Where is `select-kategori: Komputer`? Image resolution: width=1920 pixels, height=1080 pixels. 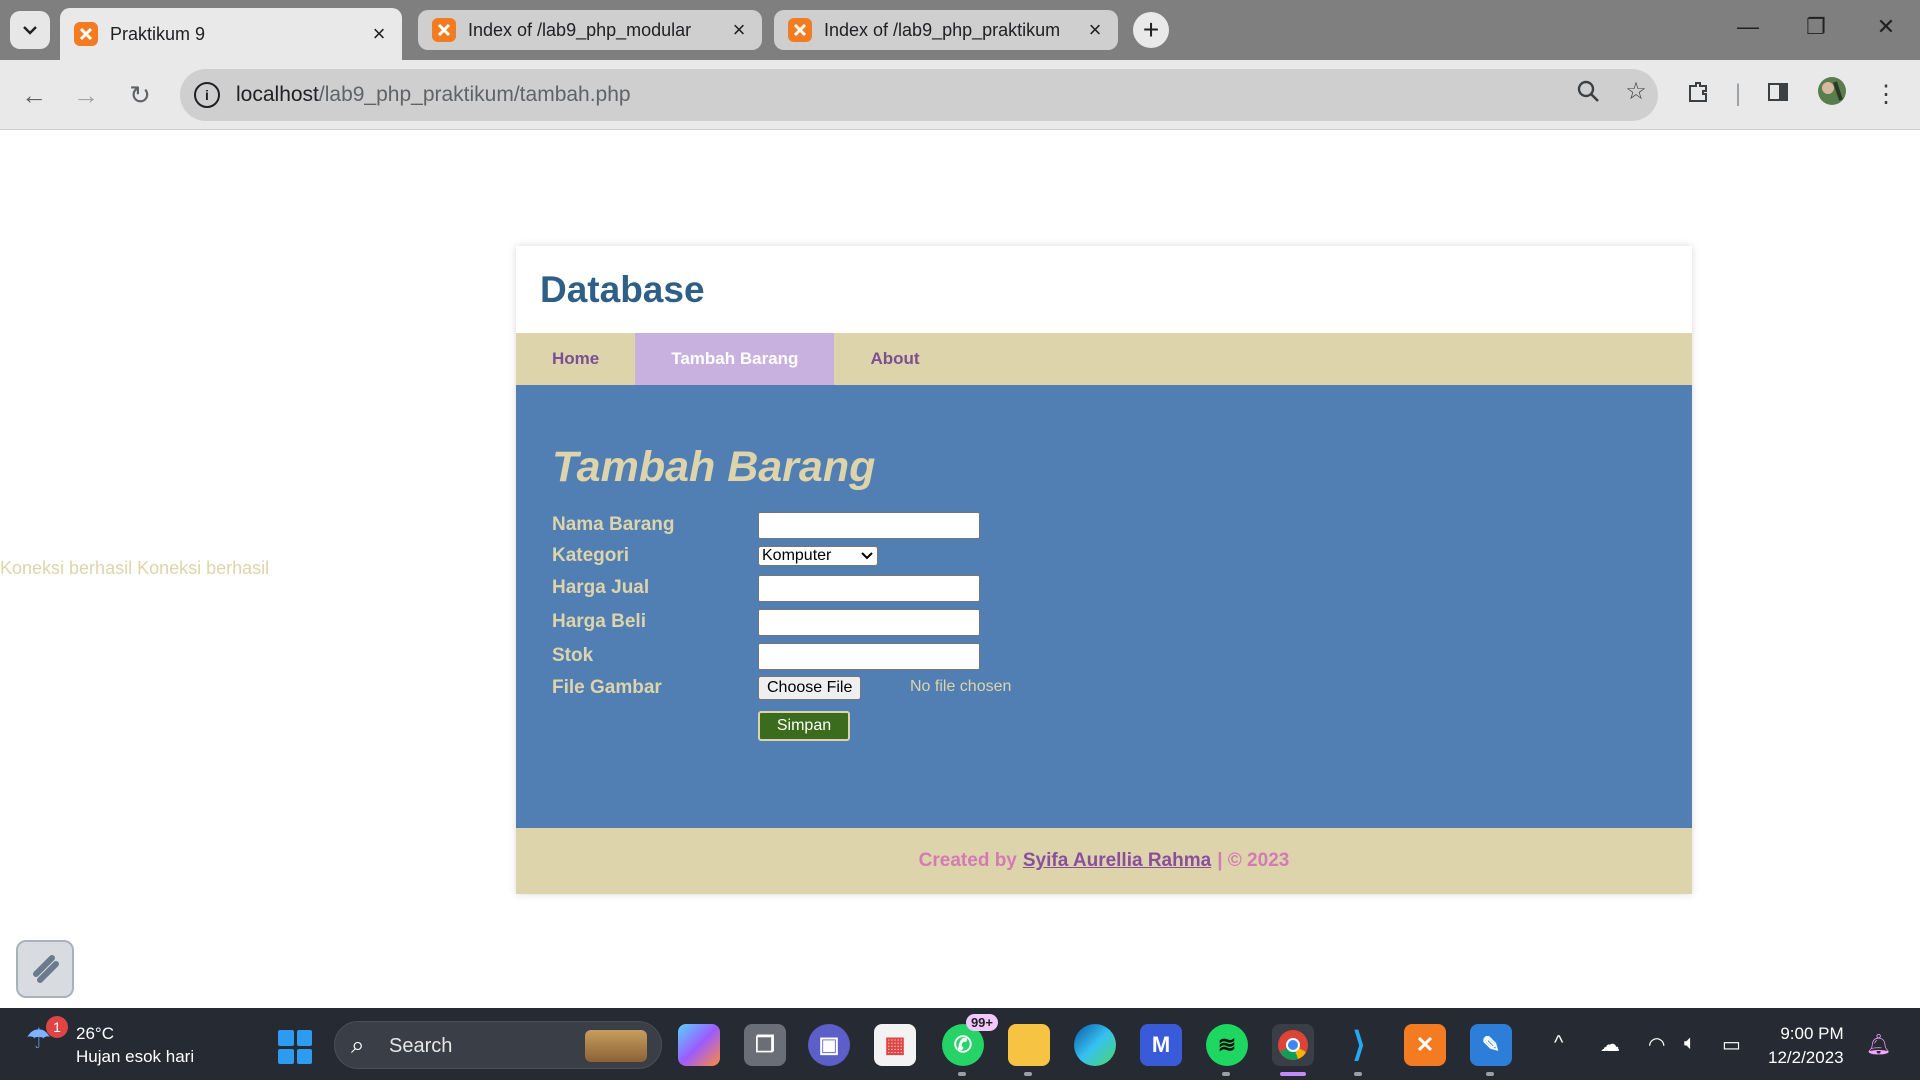
select-kategori: Komputer is located at coordinates (818, 556).